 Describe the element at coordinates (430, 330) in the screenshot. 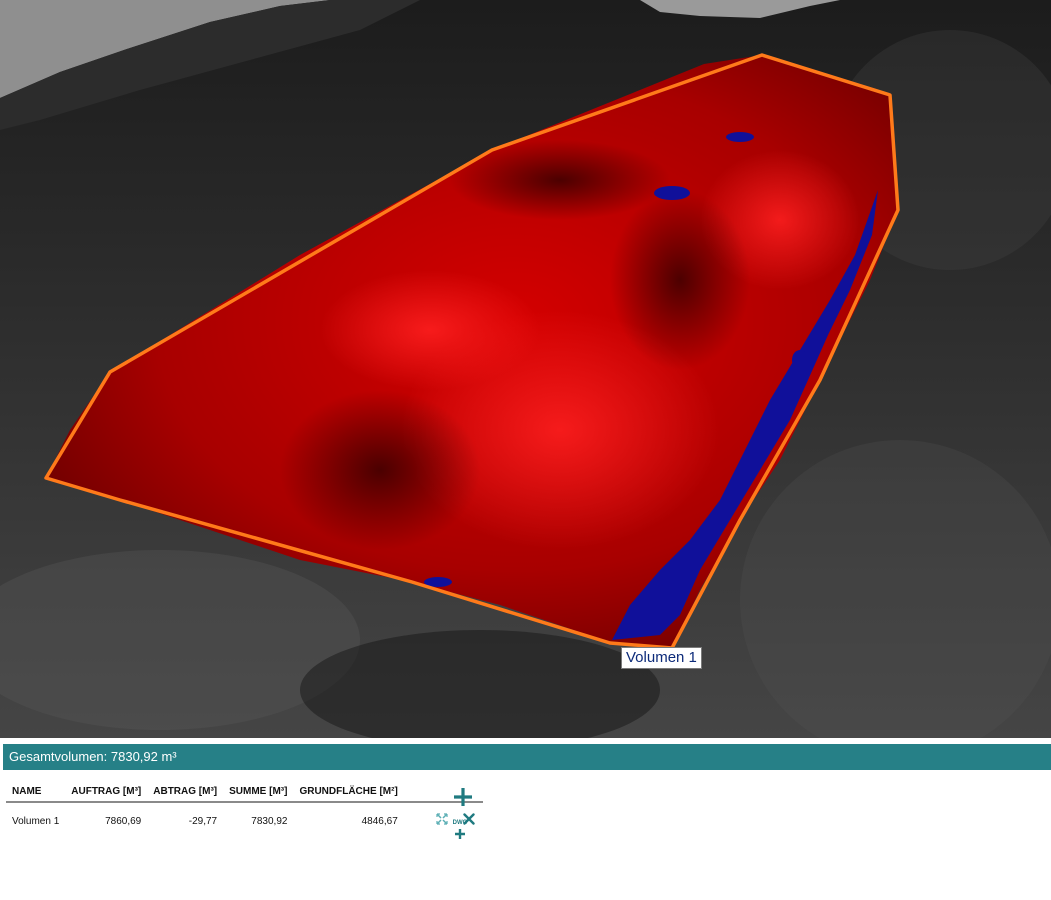

I see `fill-highlight` at that location.